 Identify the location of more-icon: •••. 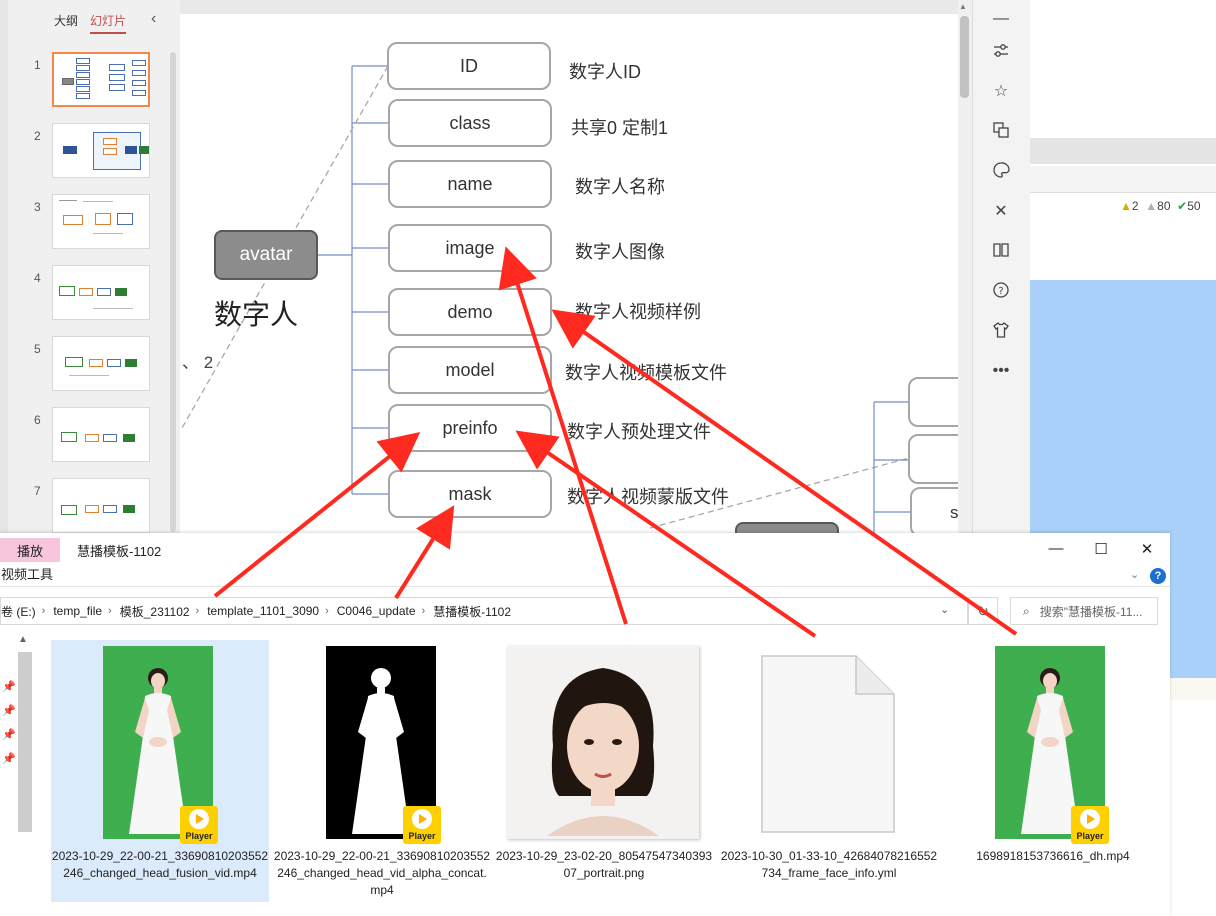
(1001, 371).